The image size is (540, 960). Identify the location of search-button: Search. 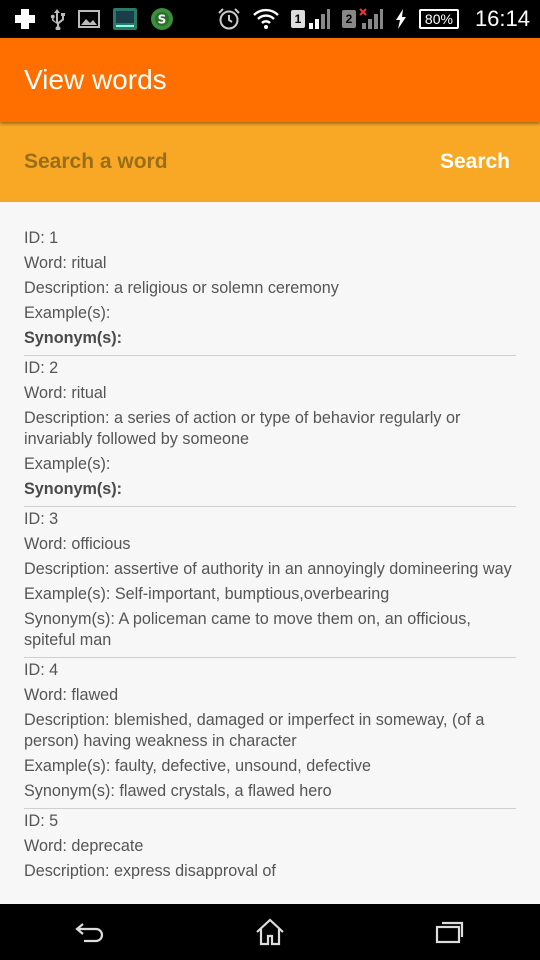
(475, 162).